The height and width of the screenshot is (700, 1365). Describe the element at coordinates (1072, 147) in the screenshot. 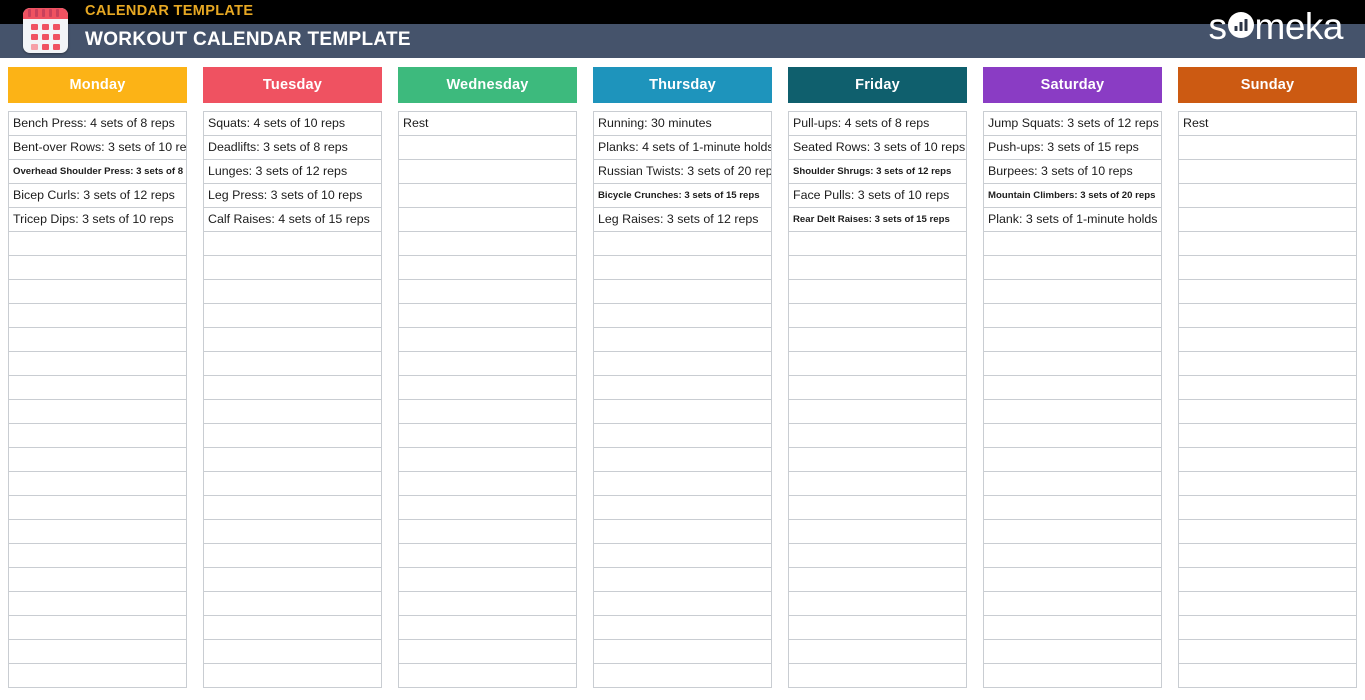

I see `workout-entry-cell: Push-ups: 3 sets of 15 reps` at that location.